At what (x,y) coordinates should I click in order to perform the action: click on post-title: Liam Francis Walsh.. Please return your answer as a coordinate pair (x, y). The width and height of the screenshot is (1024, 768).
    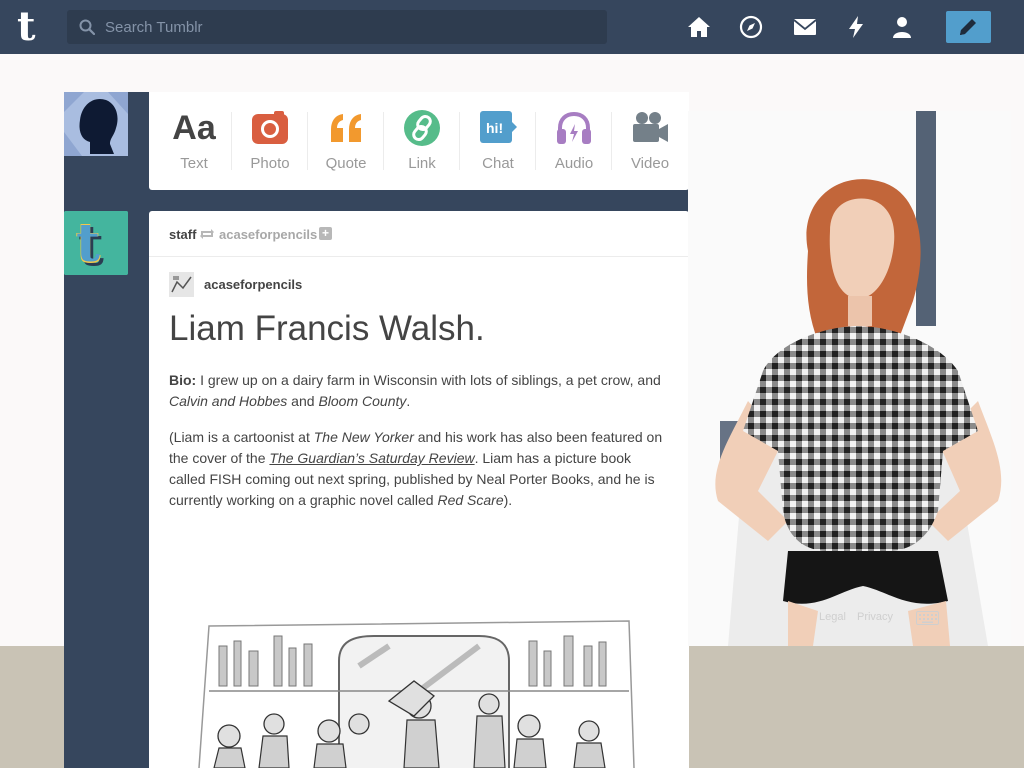
    Looking at the image, I should click on (327, 328).